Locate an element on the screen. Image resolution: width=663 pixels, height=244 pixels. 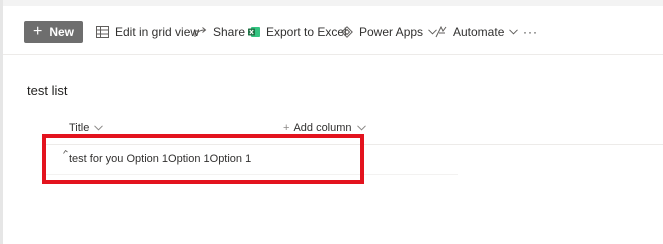
add-column-button: + Add column is located at coordinates (324, 128).